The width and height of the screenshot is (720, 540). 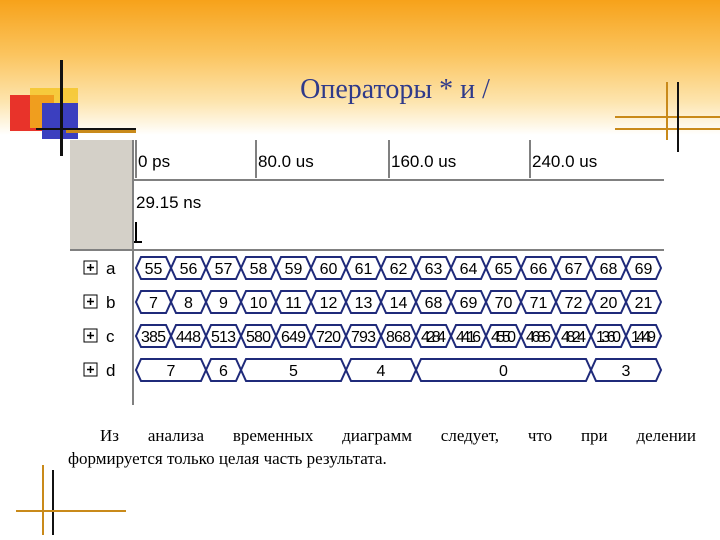 What do you see at coordinates (609, 303) in the screenshot?
I see `signal-value: 20` at bounding box center [609, 303].